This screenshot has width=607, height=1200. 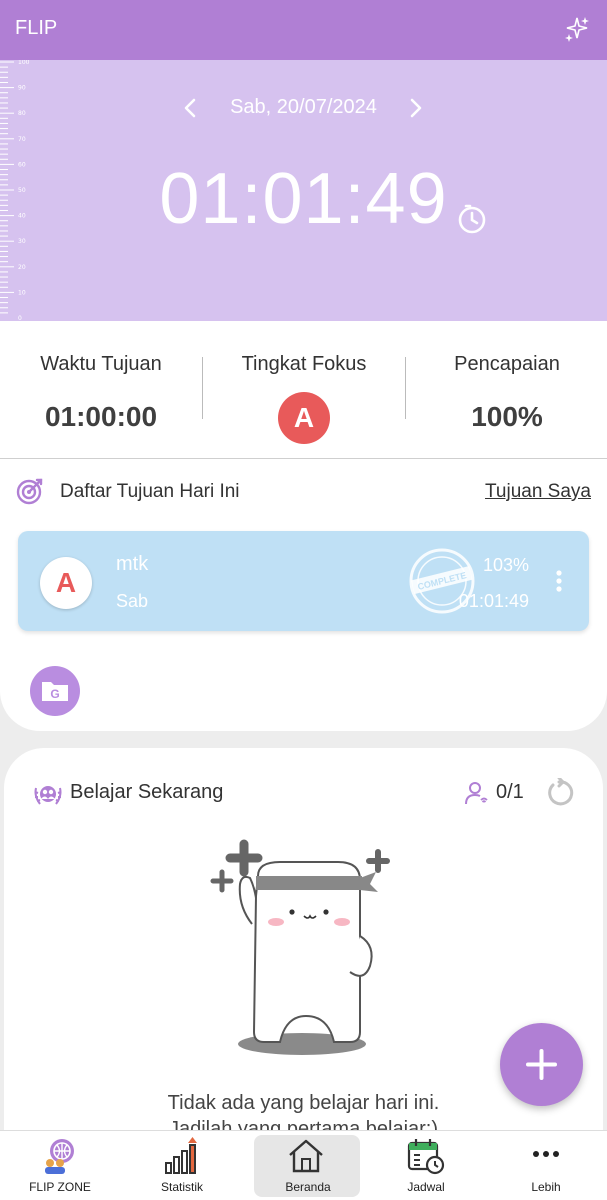 I want to click on history-clock-icon, so click(x=472, y=219).